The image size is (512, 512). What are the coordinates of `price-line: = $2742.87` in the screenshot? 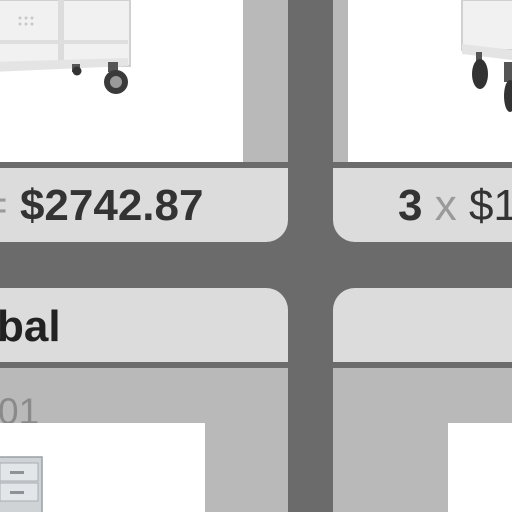 It's located at (101, 206).